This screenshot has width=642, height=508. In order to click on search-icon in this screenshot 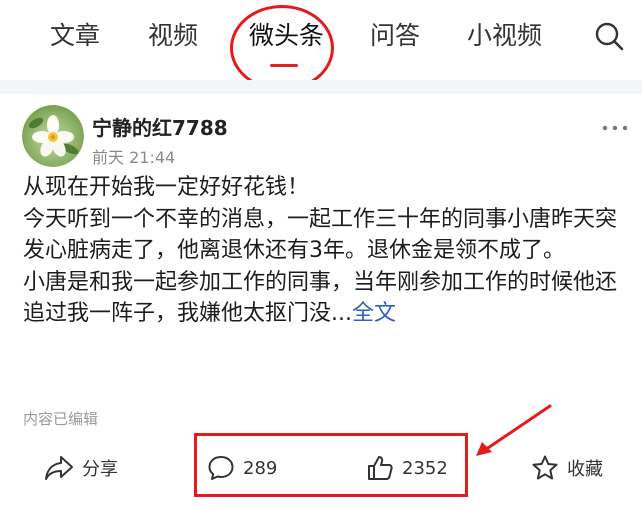, I will do `click(609, 36)`.